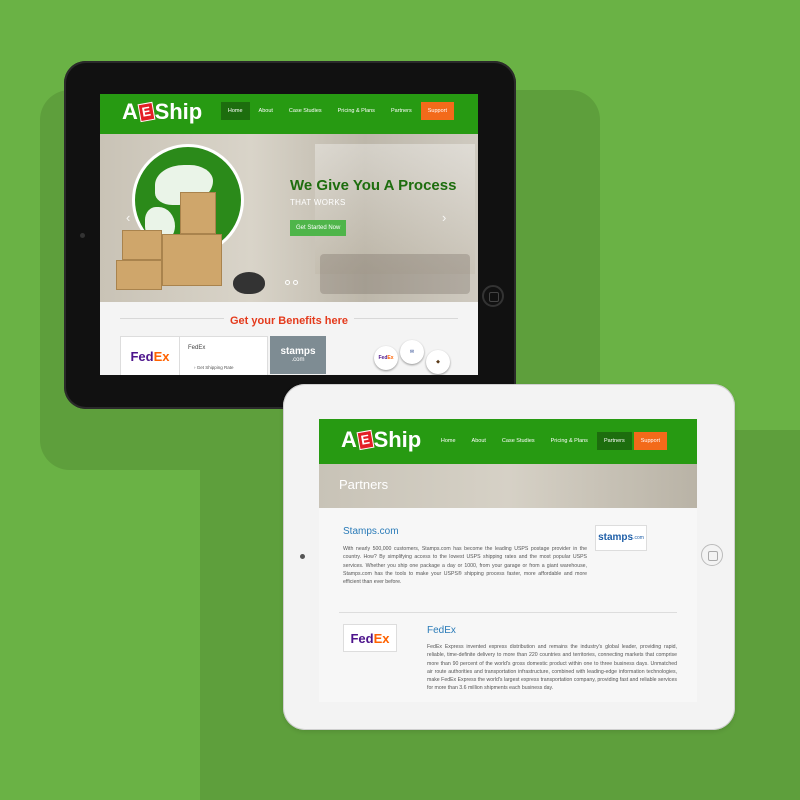  I want to click on hero-title: We Give You A Process, so click(373, 185).